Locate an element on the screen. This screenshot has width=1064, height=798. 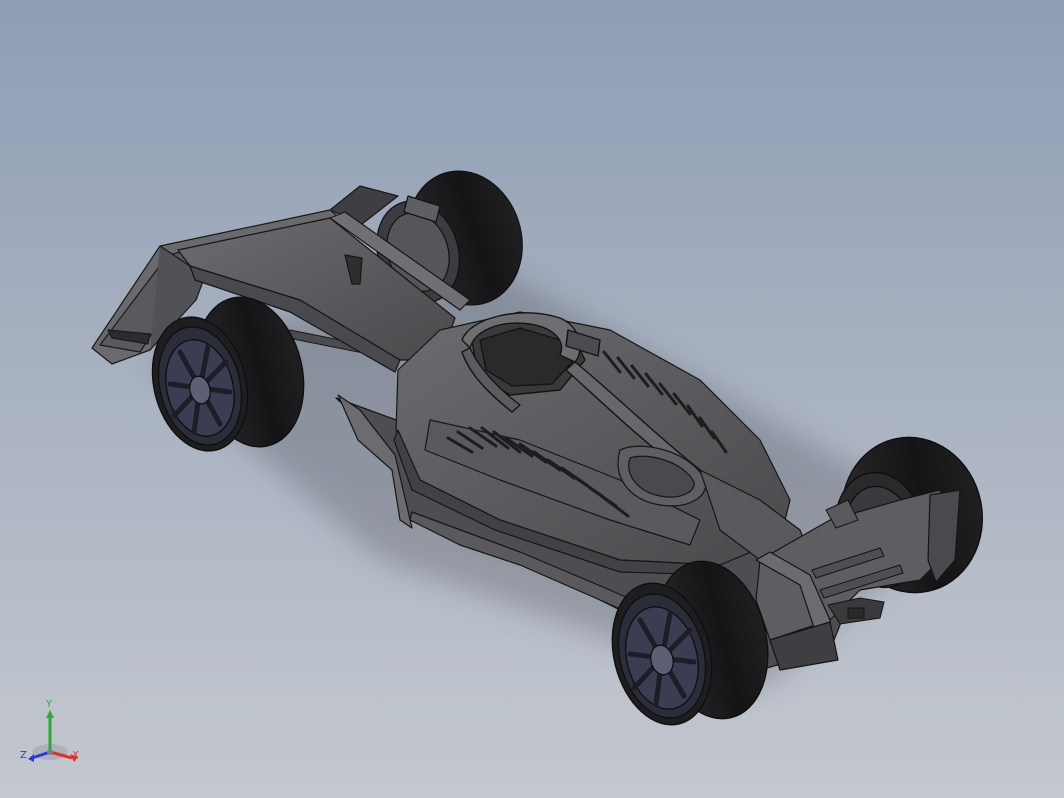
triad-axes is located at coordinates (53, 736).